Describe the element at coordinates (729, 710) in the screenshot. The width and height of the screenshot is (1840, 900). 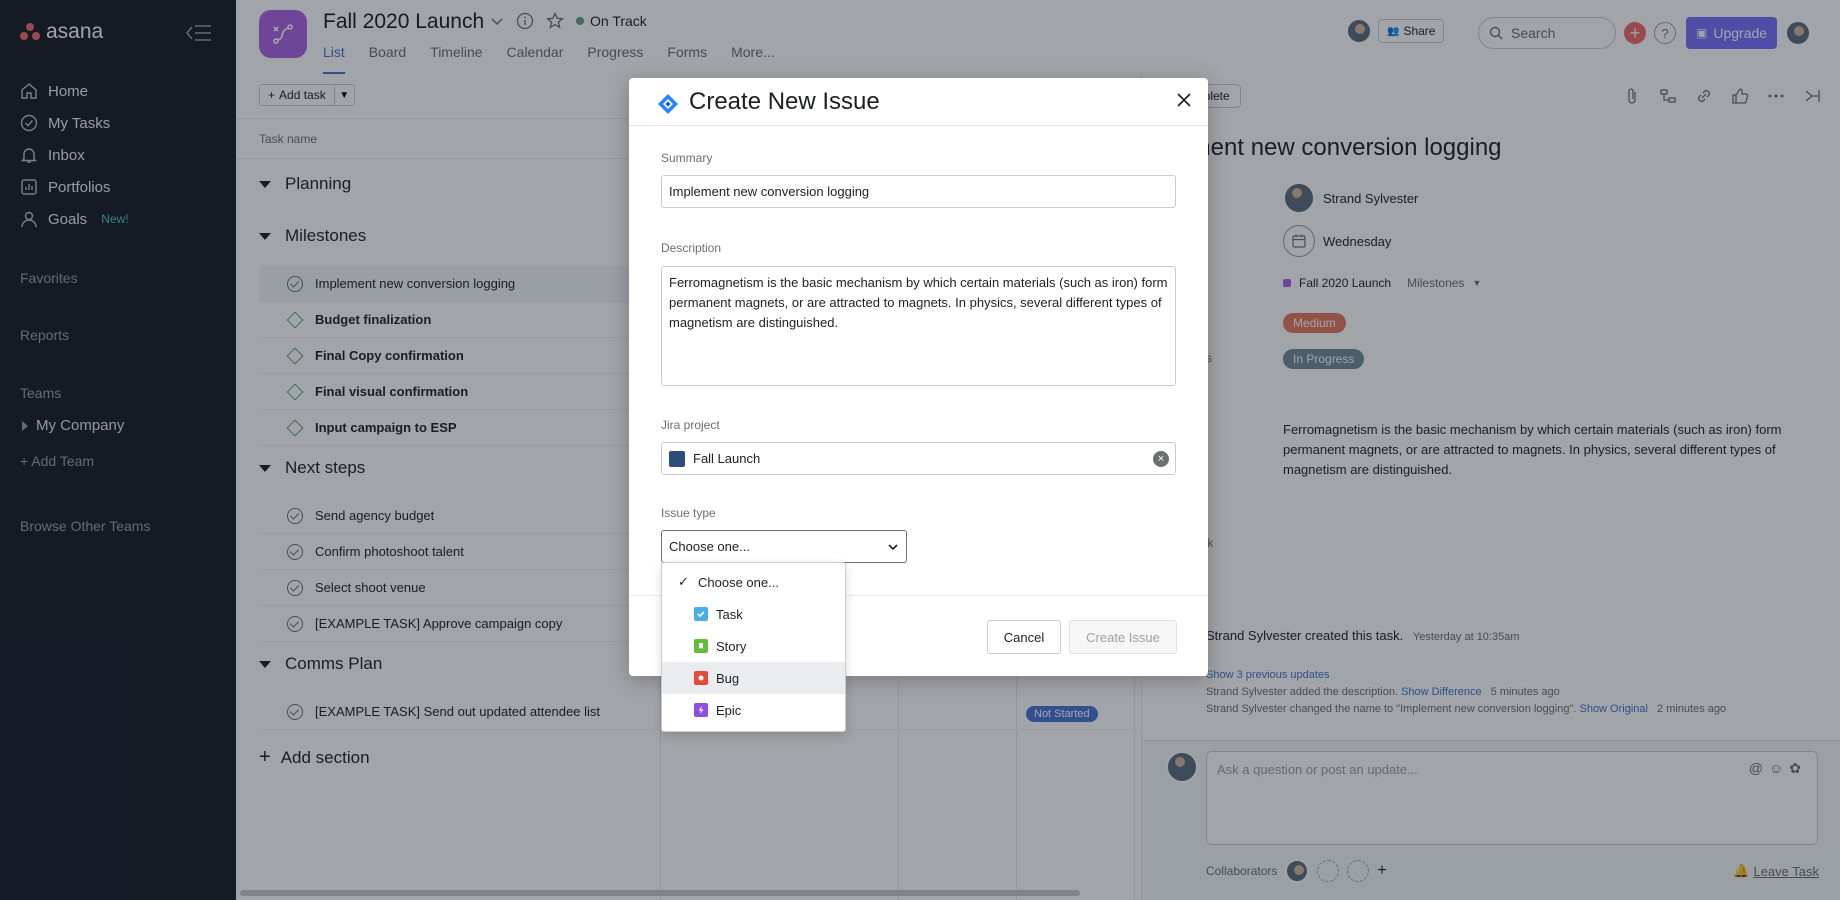
I see `option-label: Epic` at that location.